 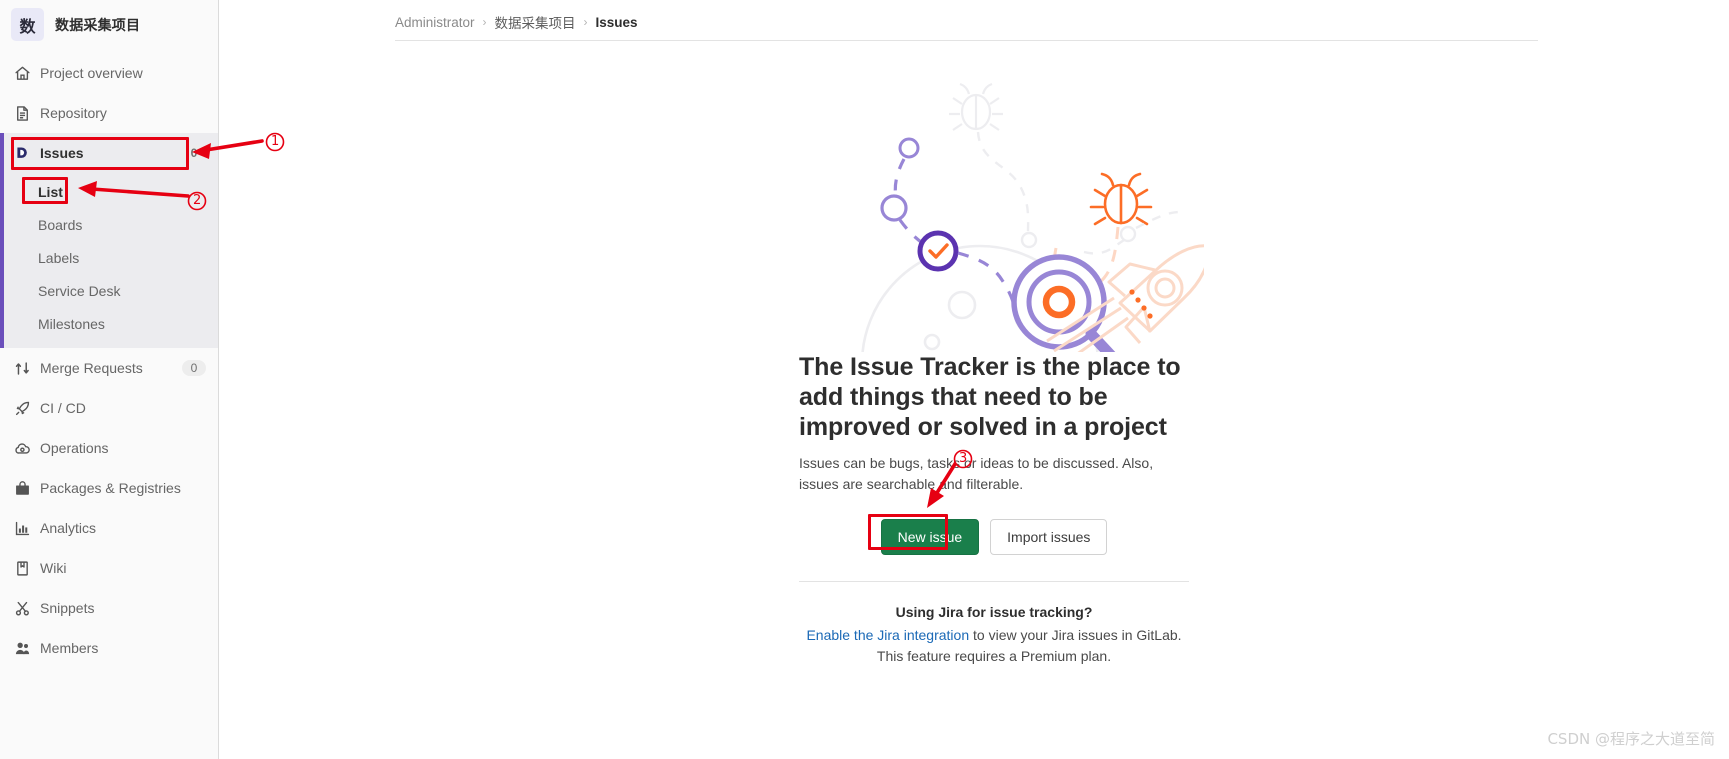 I want to click on sidebar-item-operations: Operations, so click(x=109, y=448).